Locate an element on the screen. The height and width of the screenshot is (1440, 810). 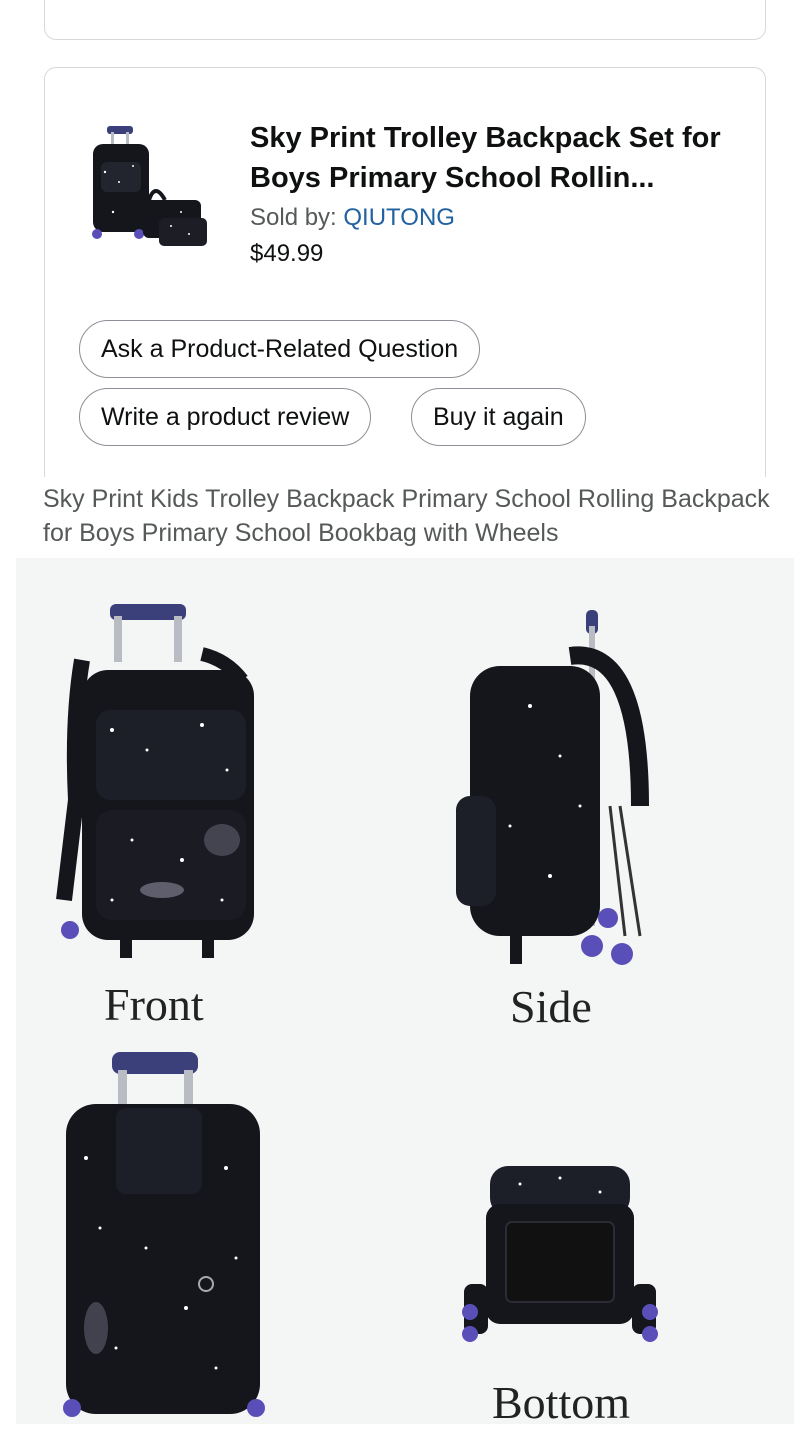
bottom-view-image is located at coordinates (560, 1254).